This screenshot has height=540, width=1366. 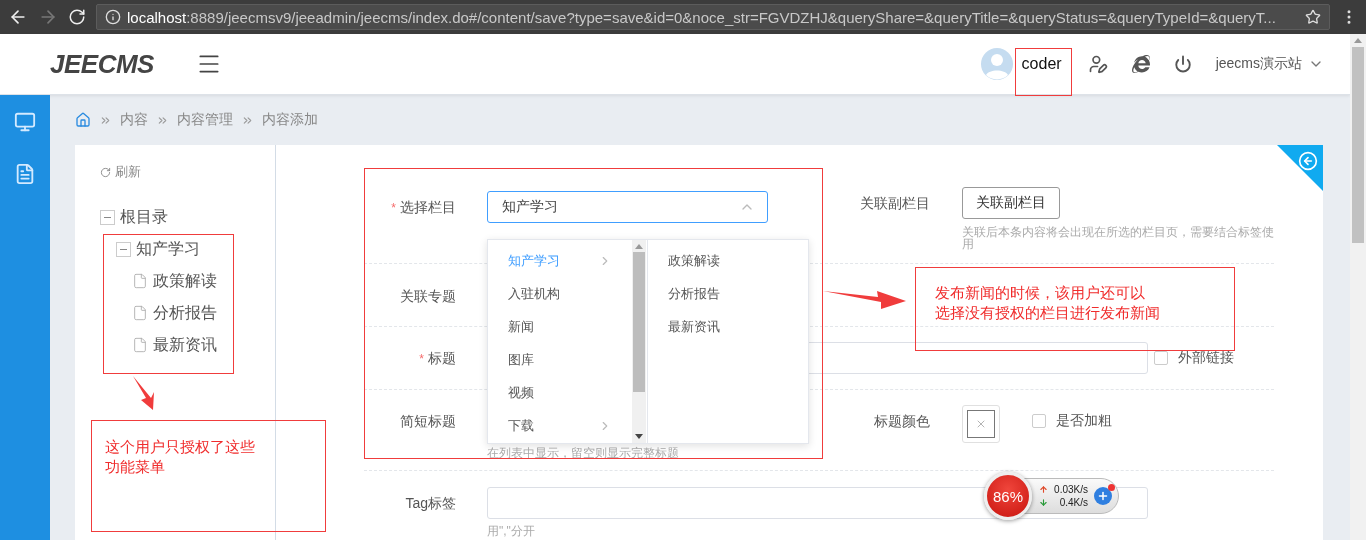 What do you see at coordinates (102, 64) in the screenshot?
I see `logo: JEECMS` at bounding box center [102, 64].